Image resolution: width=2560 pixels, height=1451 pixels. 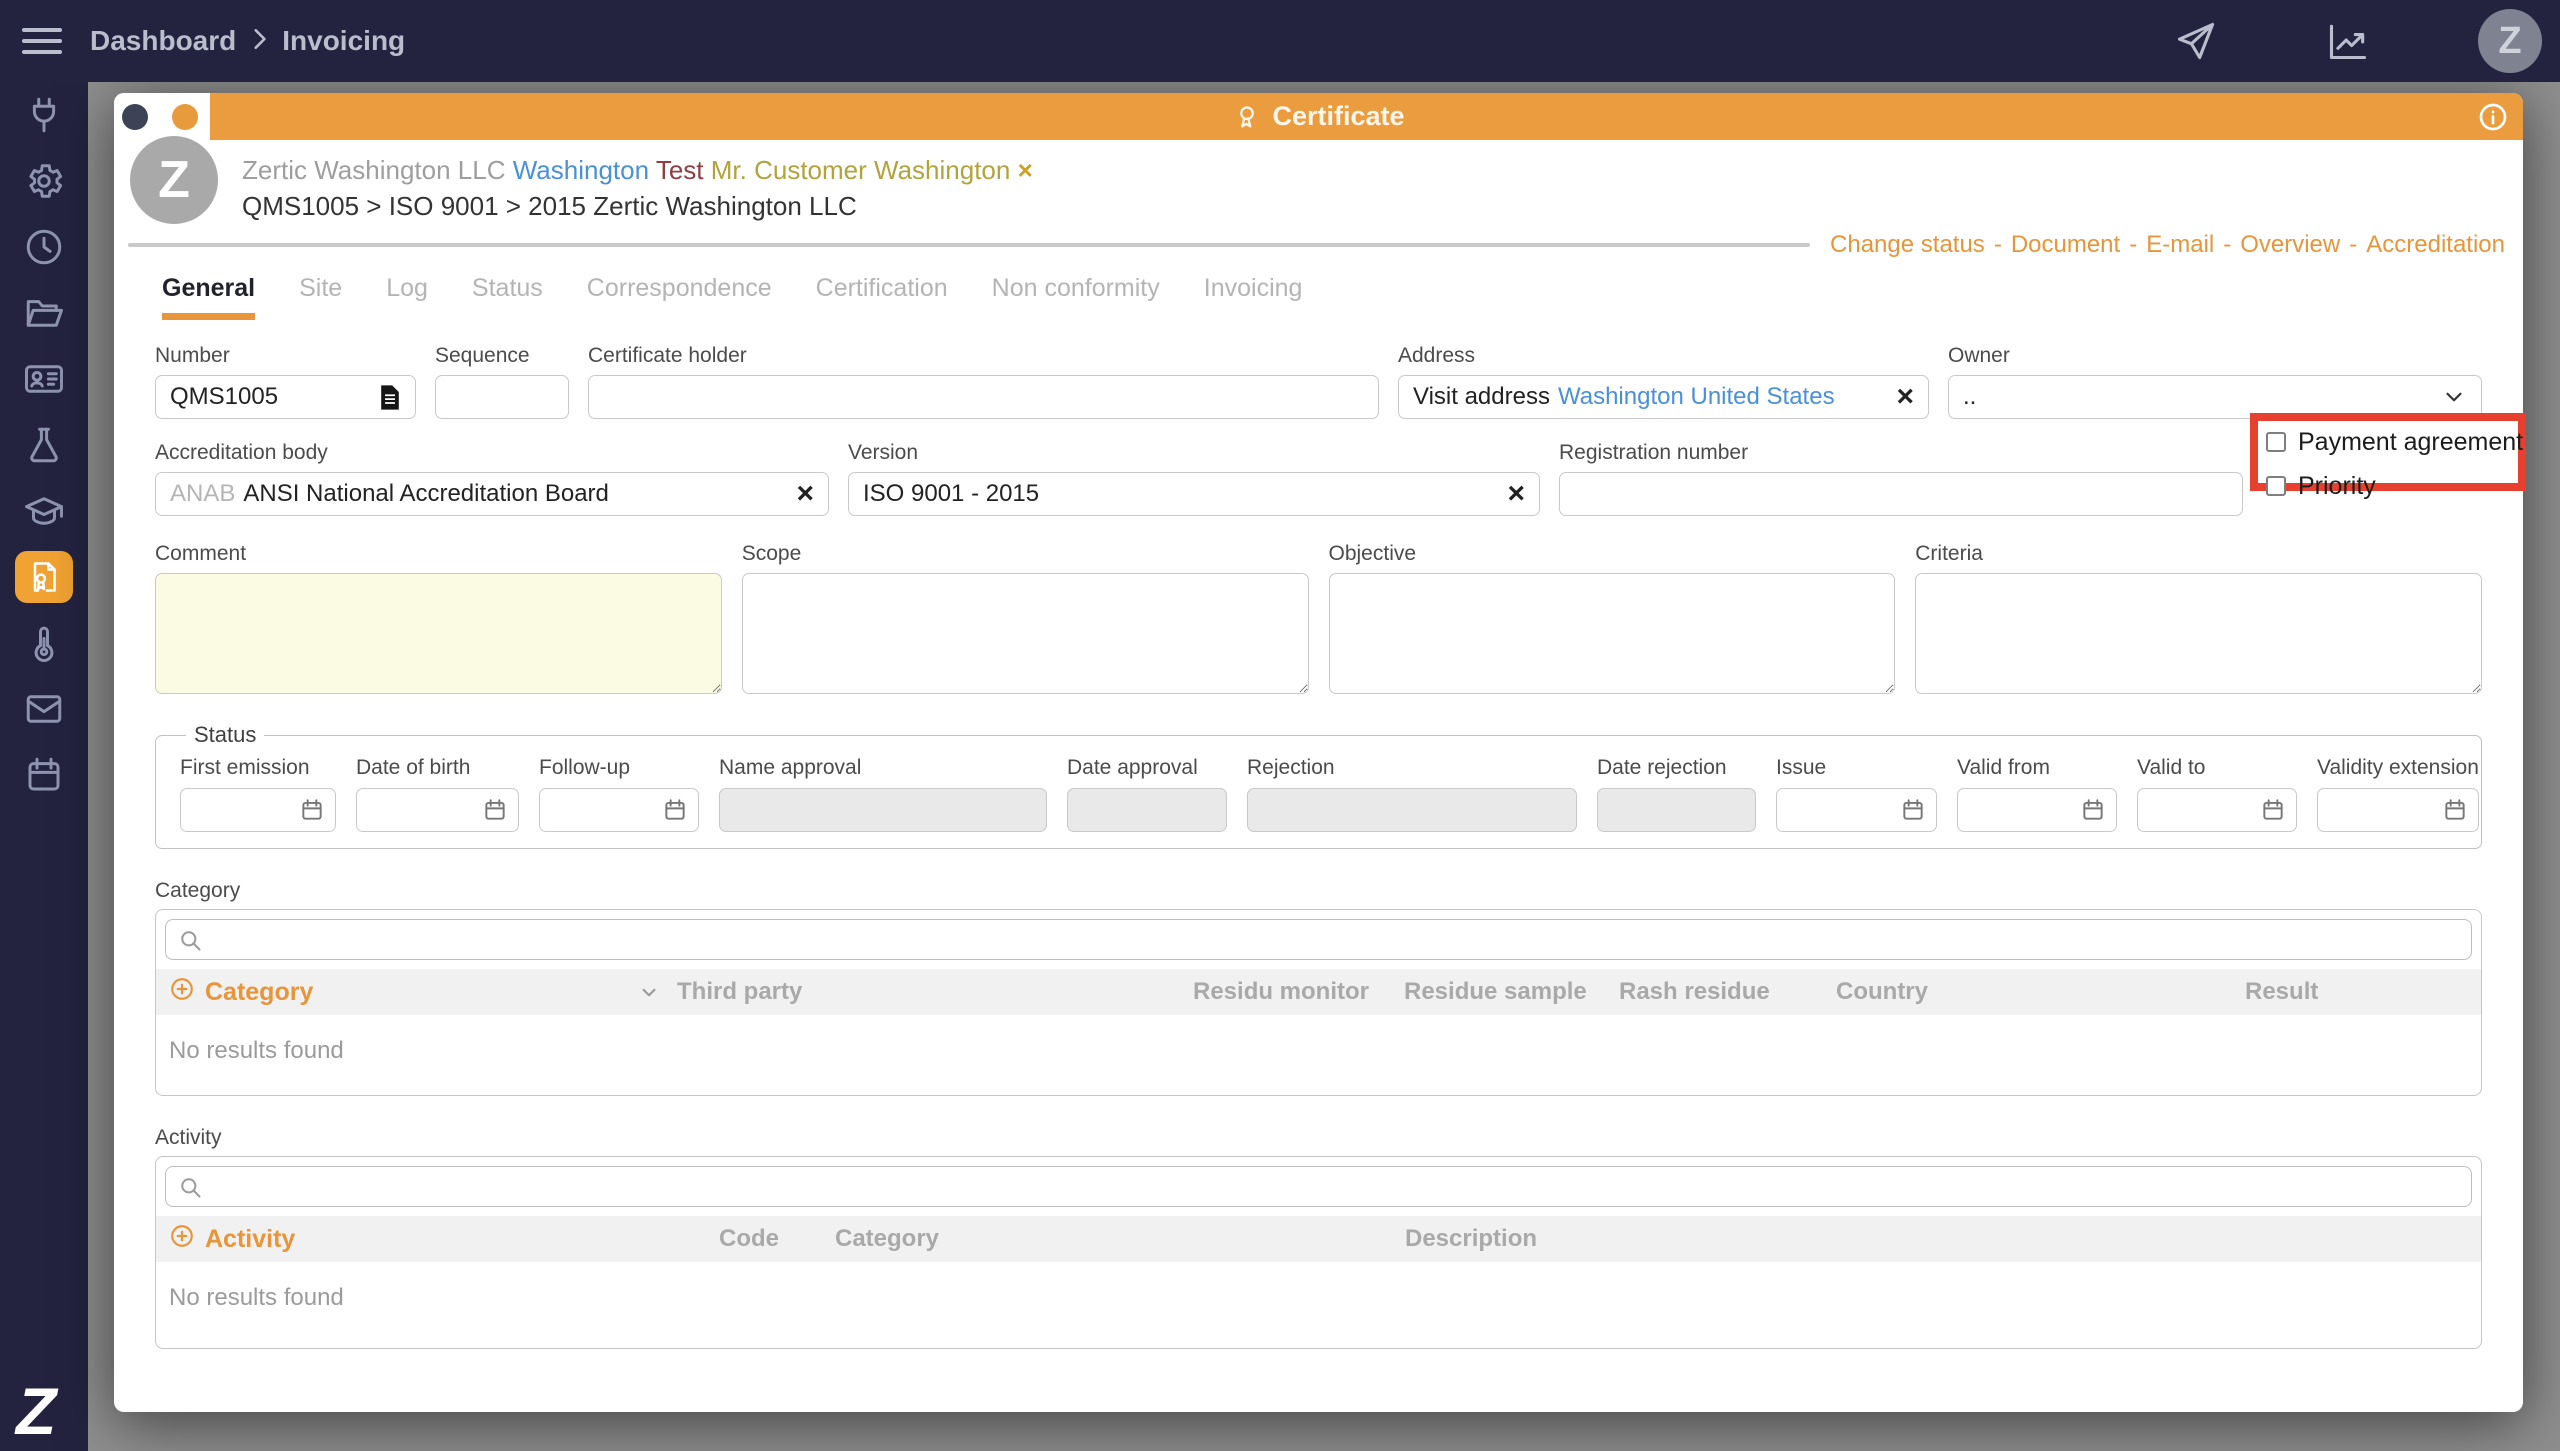 I want to click on category-search-input, so click(x=1318, y=939).